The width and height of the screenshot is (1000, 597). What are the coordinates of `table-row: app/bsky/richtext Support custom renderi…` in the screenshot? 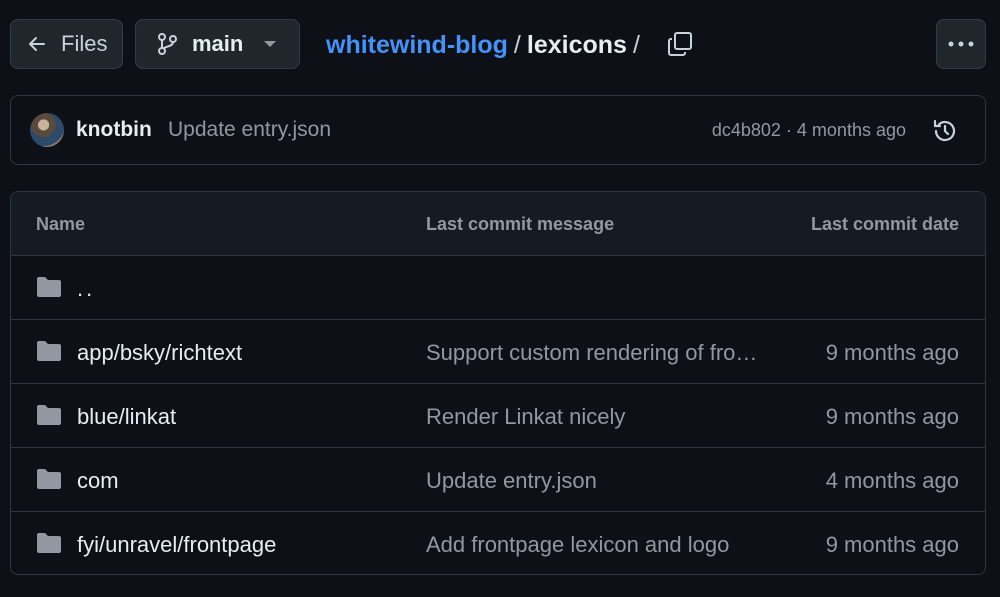 It's located at (498, 352).